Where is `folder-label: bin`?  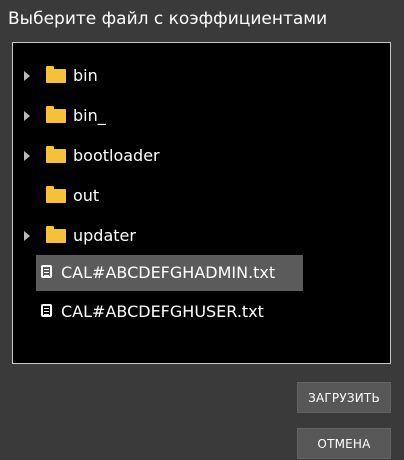 folder-label: bin is located at coordinates (85, 75).